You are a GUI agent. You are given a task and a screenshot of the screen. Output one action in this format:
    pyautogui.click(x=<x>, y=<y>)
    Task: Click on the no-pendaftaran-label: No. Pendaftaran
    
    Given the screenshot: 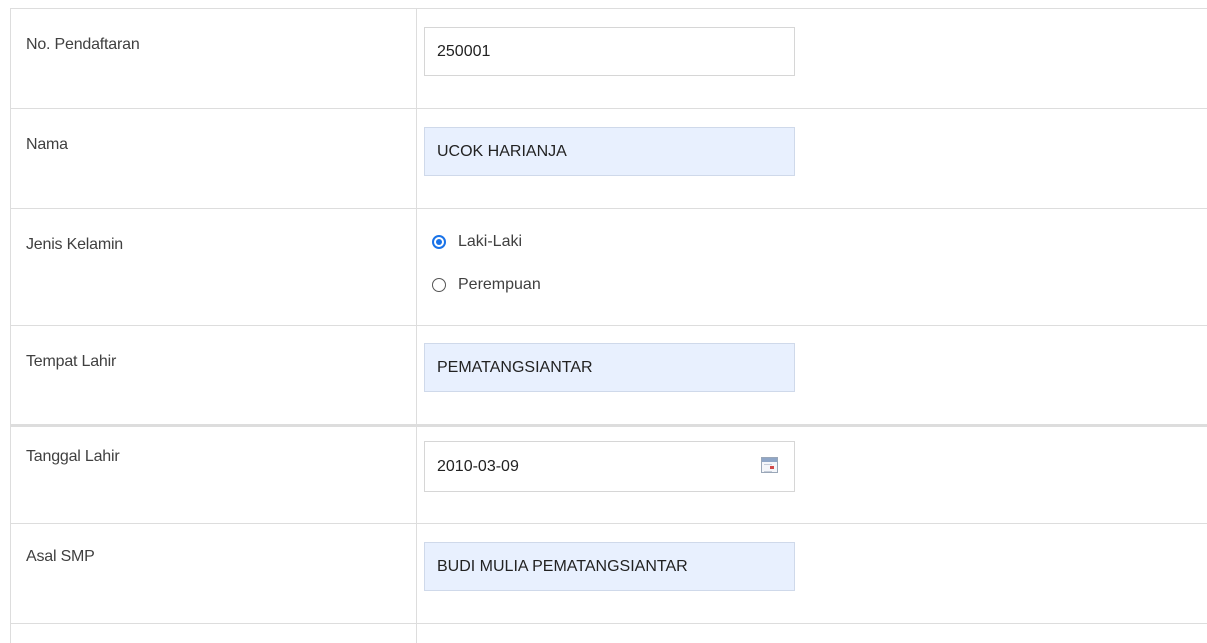 What is the action you would take?
    pyautogui.click(x=83, y=44)
    